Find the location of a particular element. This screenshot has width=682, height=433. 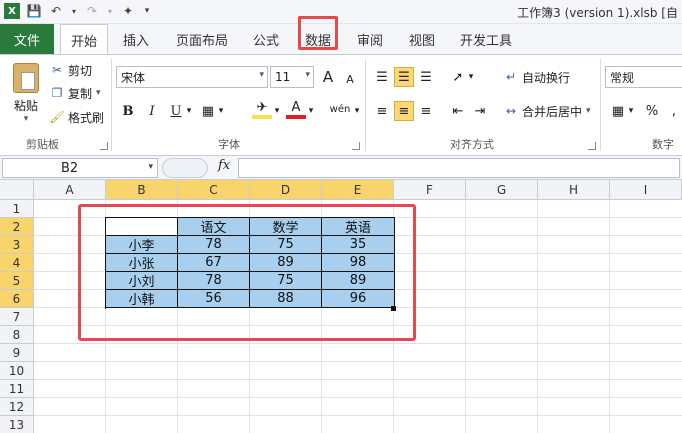

tab-developer: 开发工具 is located at coordinates (486, 39).